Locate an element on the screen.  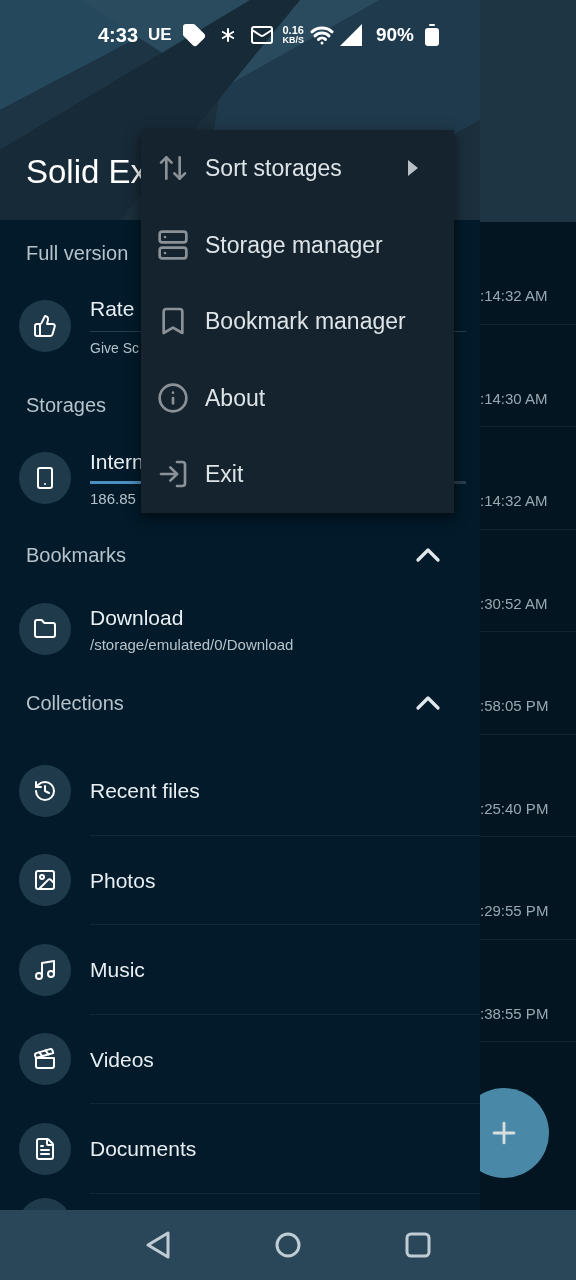
item-time: :38:55 PM is located at coordinates (514, 1013).